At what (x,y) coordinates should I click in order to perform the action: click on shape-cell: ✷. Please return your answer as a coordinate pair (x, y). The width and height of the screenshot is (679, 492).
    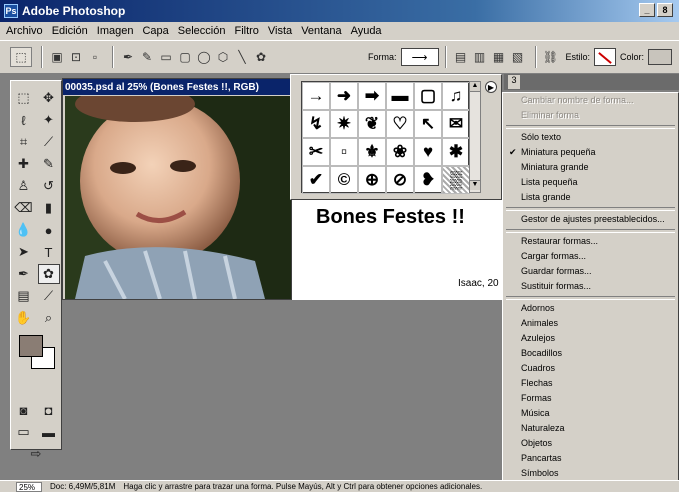
    Looking at the image, I should click on (344, 124).